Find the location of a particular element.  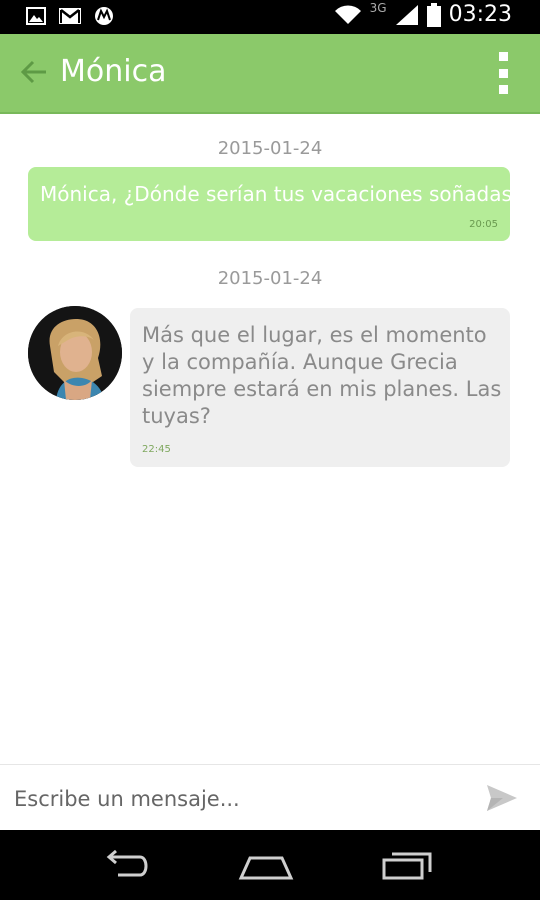

home-icon is located at coordinates (266, 865).